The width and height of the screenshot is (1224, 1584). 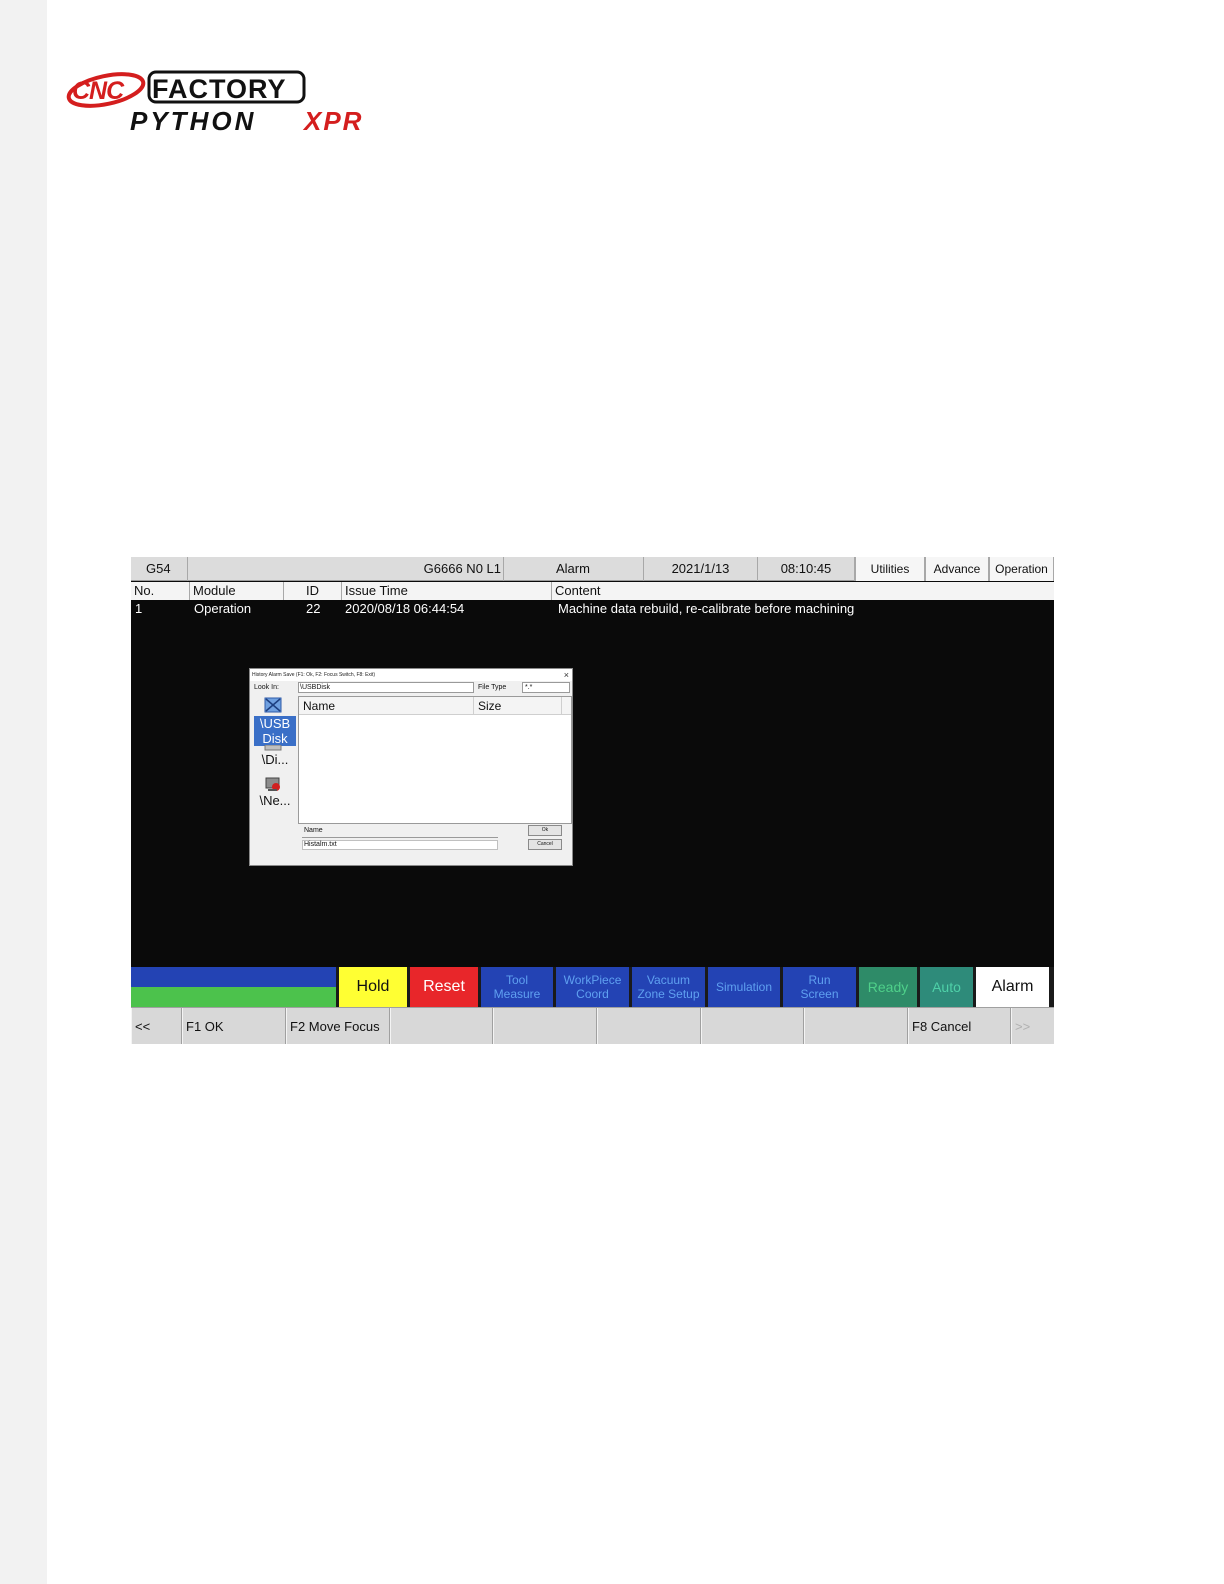 I want to click on file-name-input: Histalm.txt, so click(x=400, y=845).